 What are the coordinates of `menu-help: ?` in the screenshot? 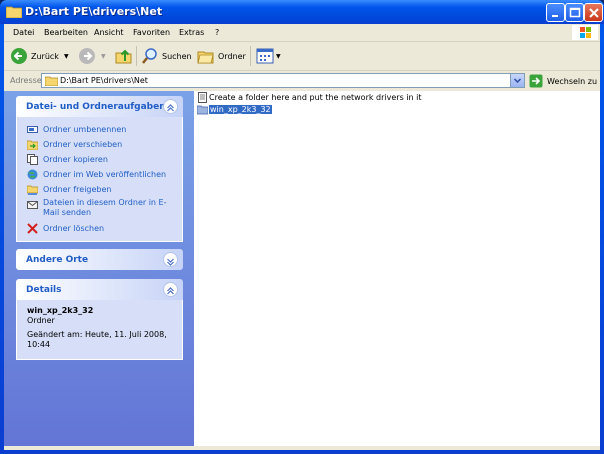 It's located at (217, 32).